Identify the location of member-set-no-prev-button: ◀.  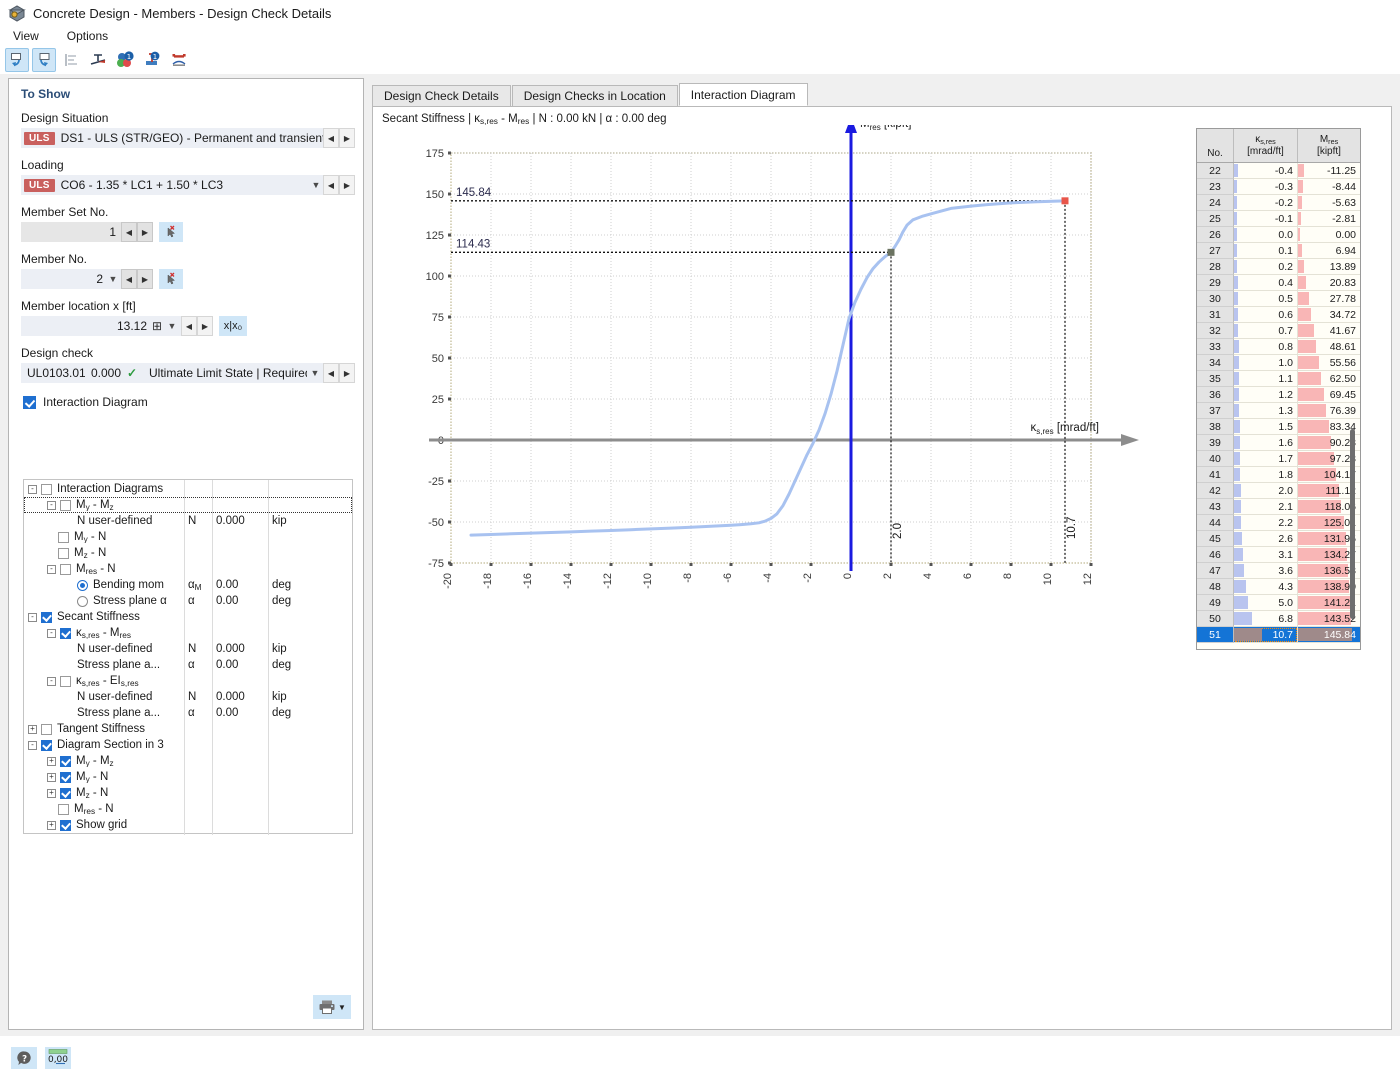
(129, 232).